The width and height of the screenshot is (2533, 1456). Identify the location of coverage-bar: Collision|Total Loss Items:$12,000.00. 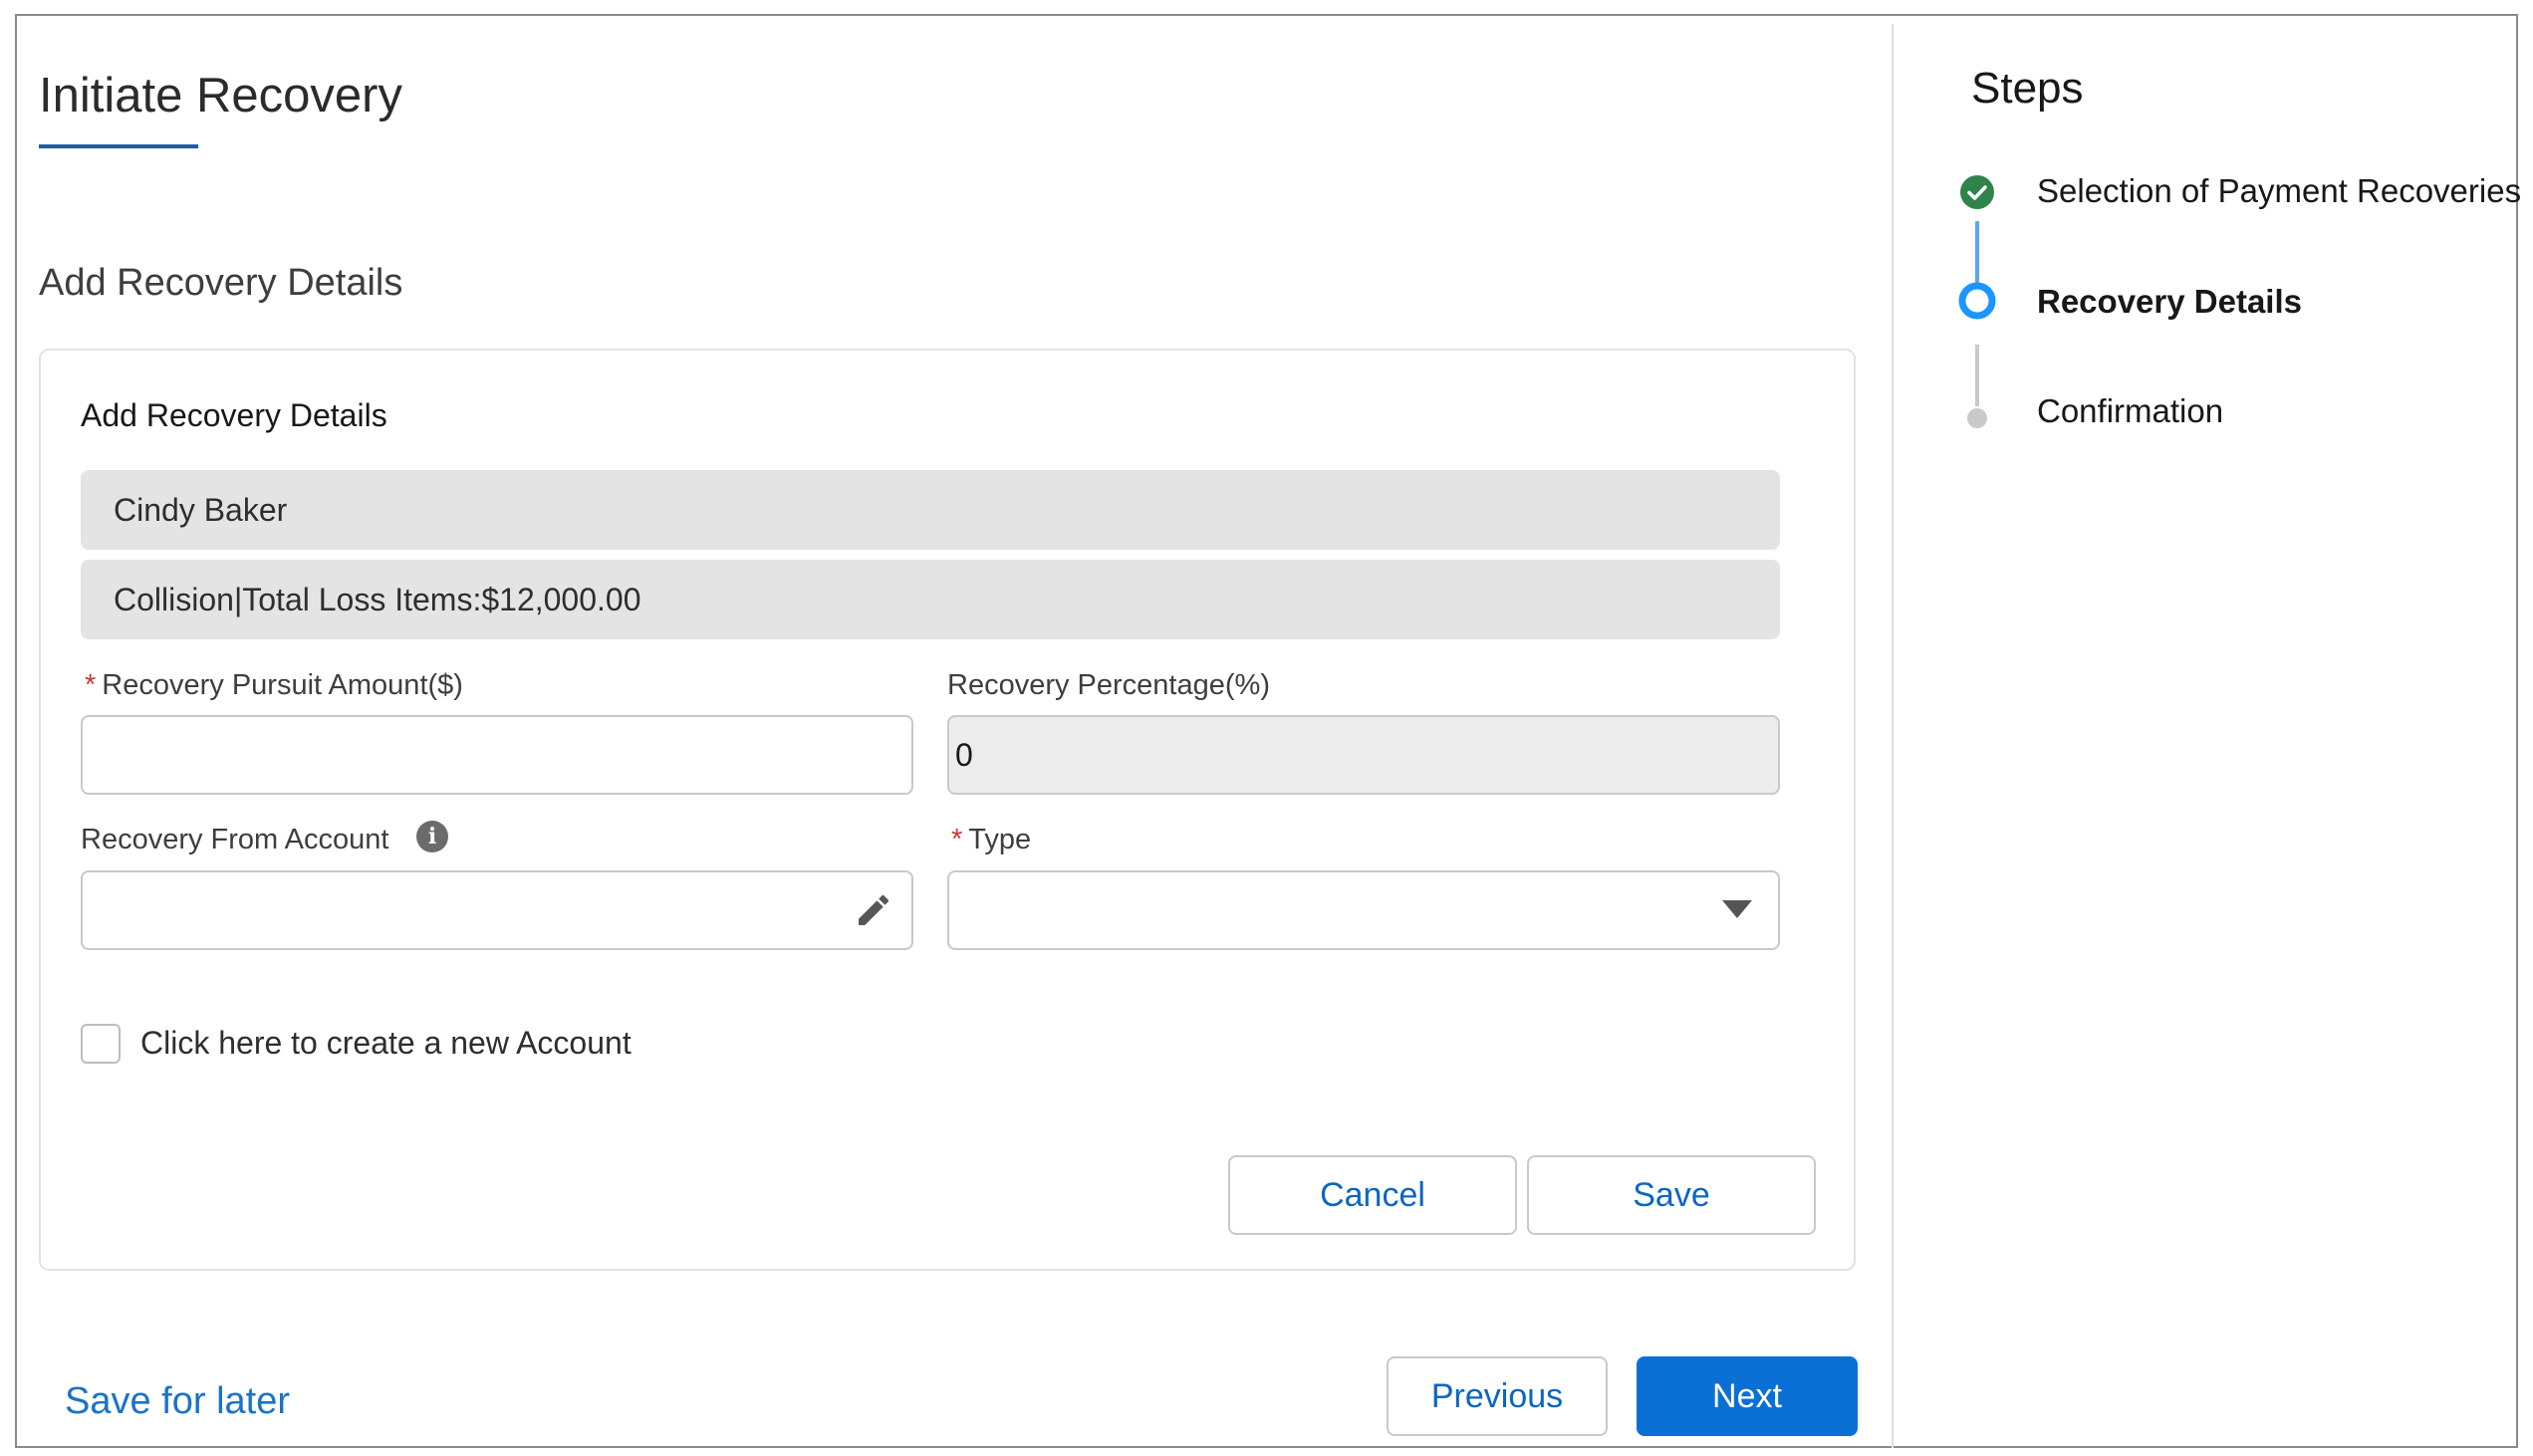
(930, 599).